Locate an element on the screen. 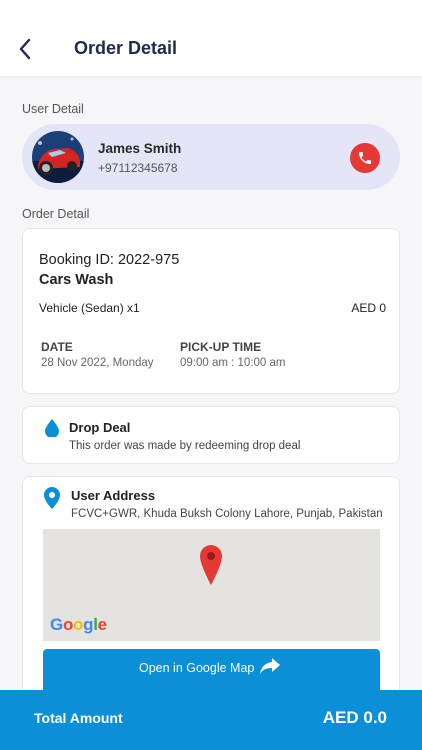 Image resolution: width=422 pixels, height=750 pixels. app-header: Order Detail is located at coordinates (211, 39).